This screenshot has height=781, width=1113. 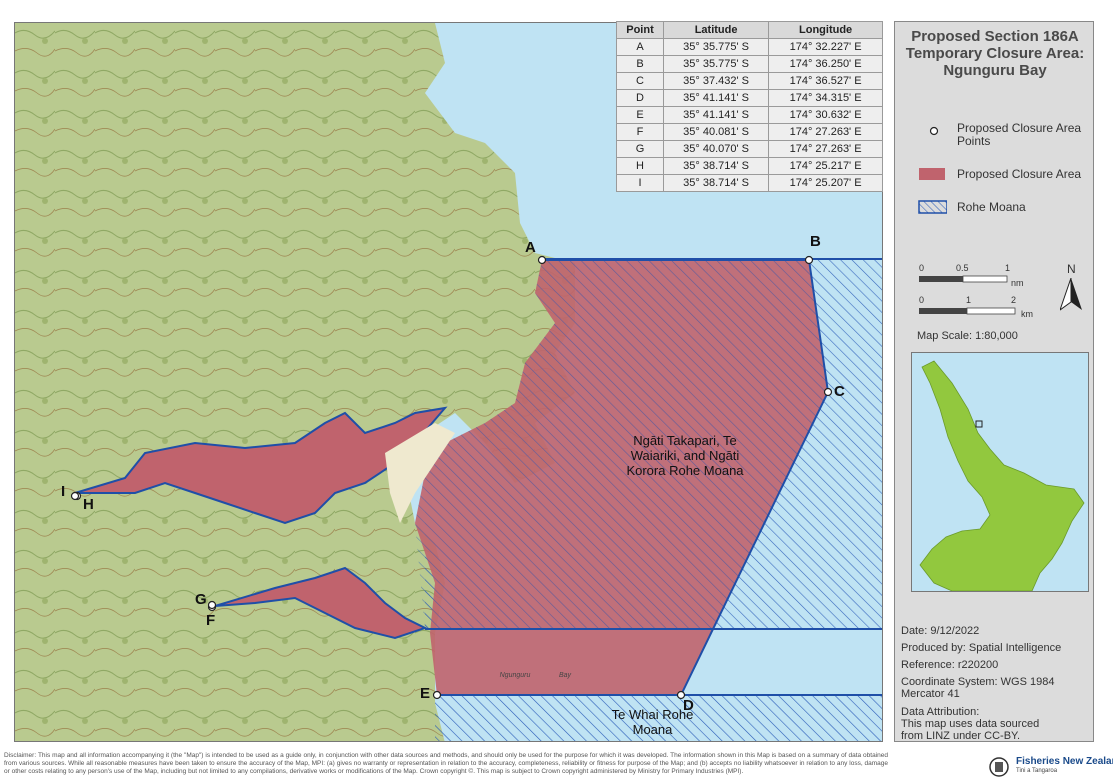 What do you see at coordinates (530, 247) in the screenshot?
I see `point-label-a: A` at bounding box center [530, 247].